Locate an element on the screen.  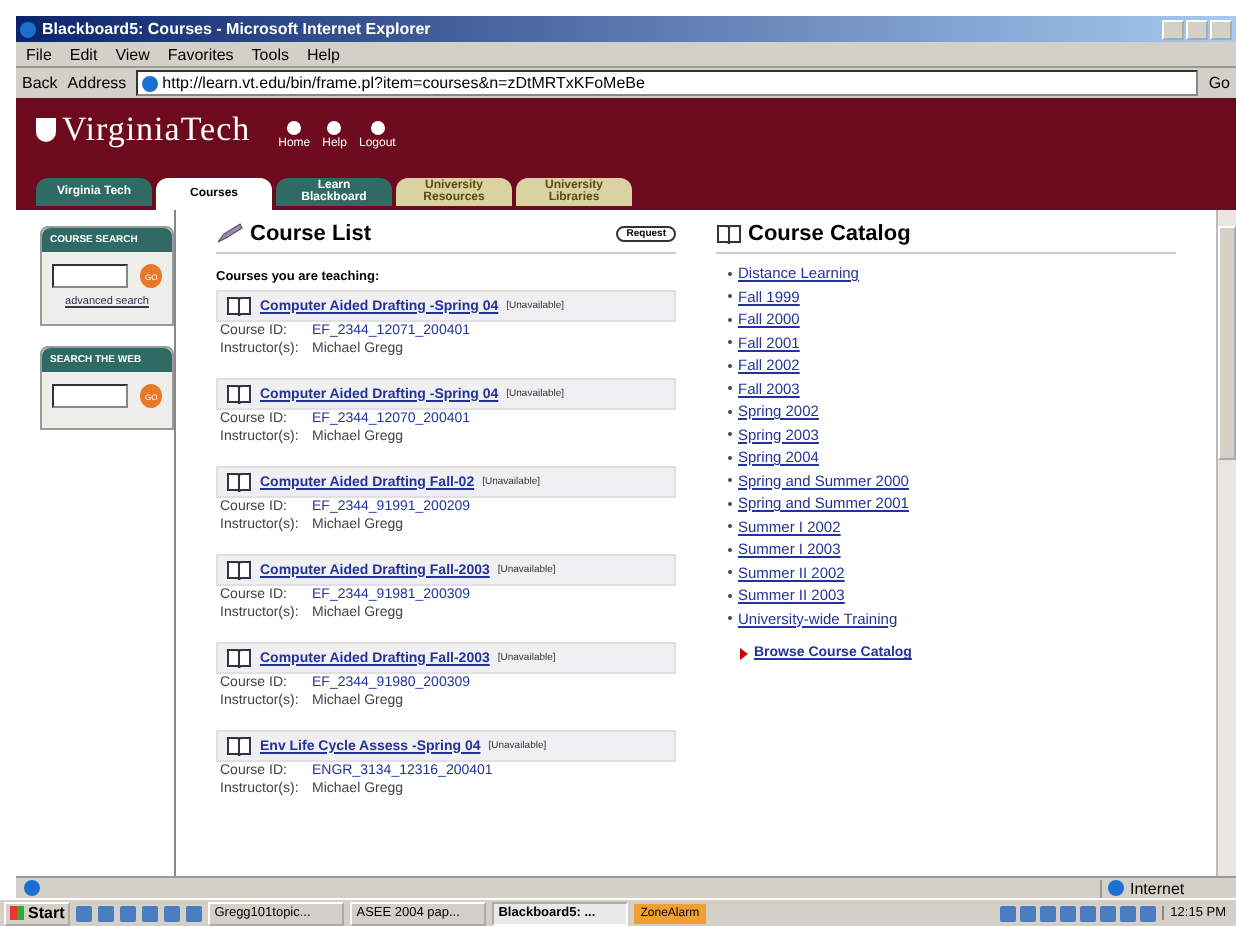
address-field: http://learn.vt.edu/bin/frame.pl?item=courses&n=zDtMRTxKFoMeBe is located at coordinates (667, 83).